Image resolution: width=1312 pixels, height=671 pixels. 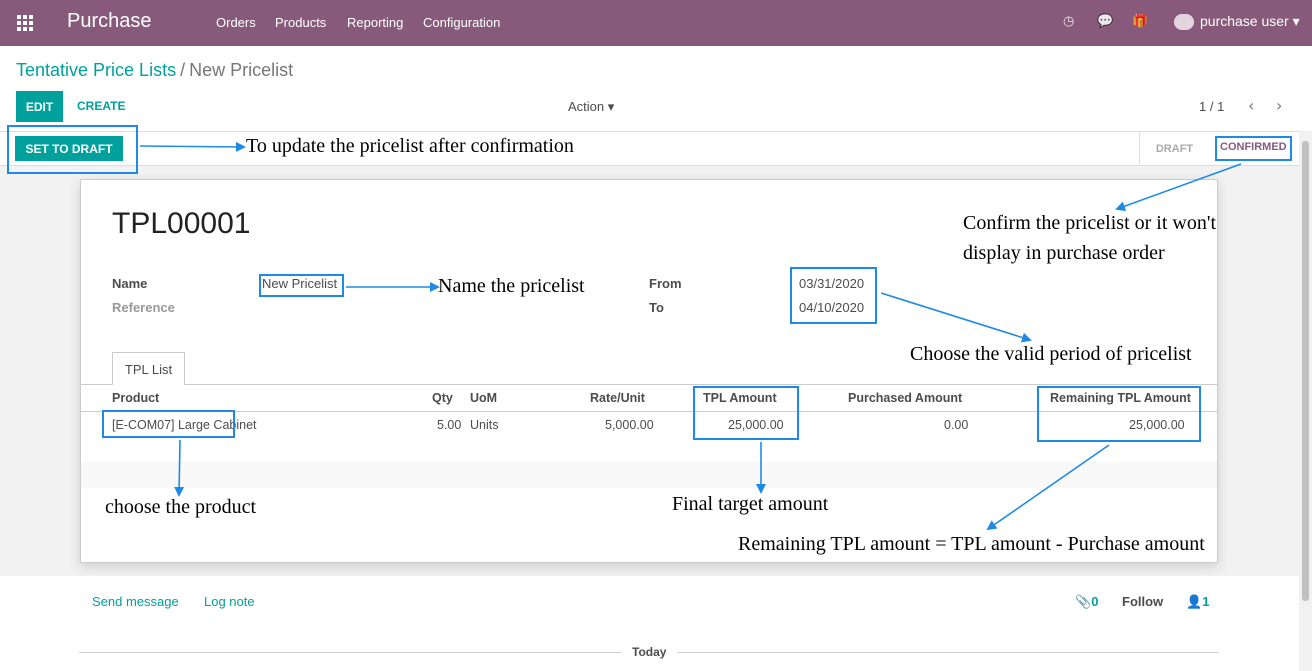 I want to click on paperclip-icon: 📎, so click(x=1083, y=601).